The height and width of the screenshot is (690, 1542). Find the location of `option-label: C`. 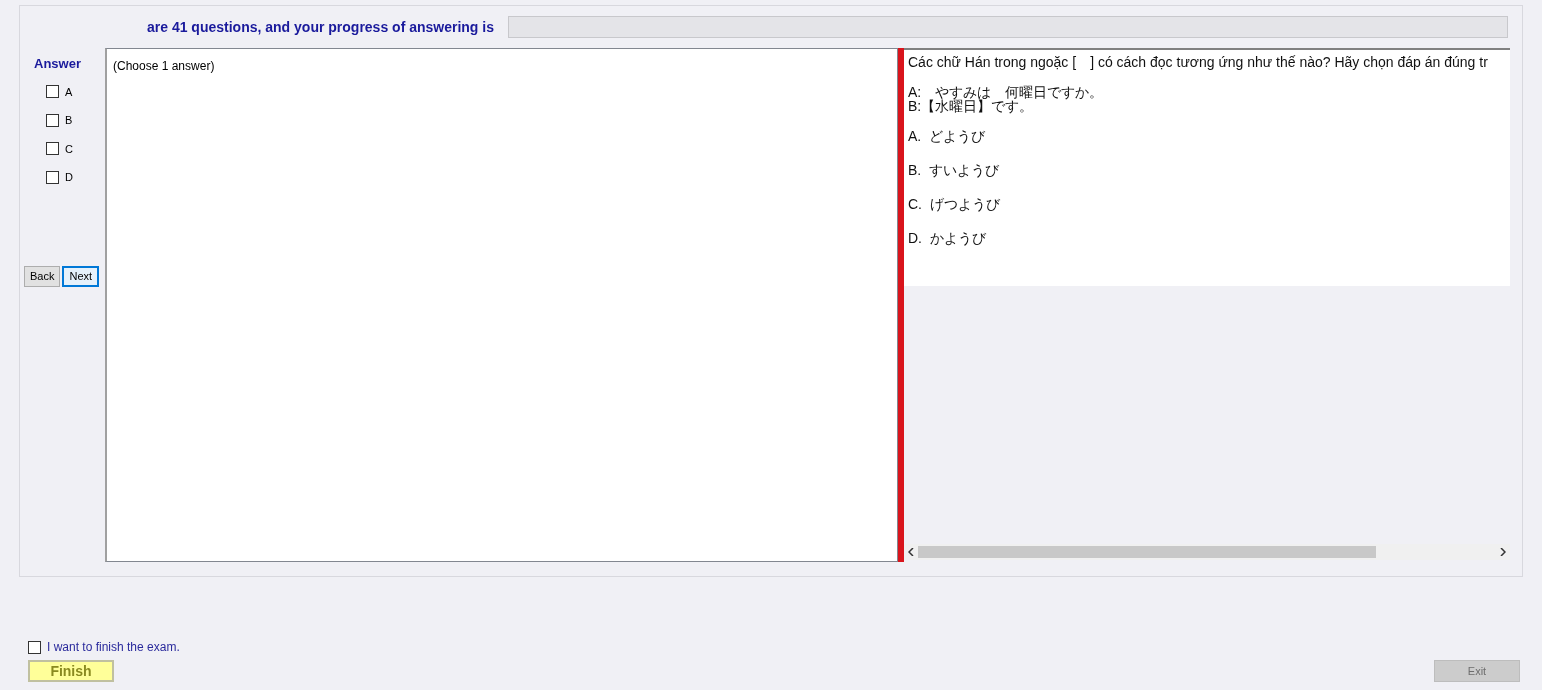

option-label: C is located at coordinates (69, 149).